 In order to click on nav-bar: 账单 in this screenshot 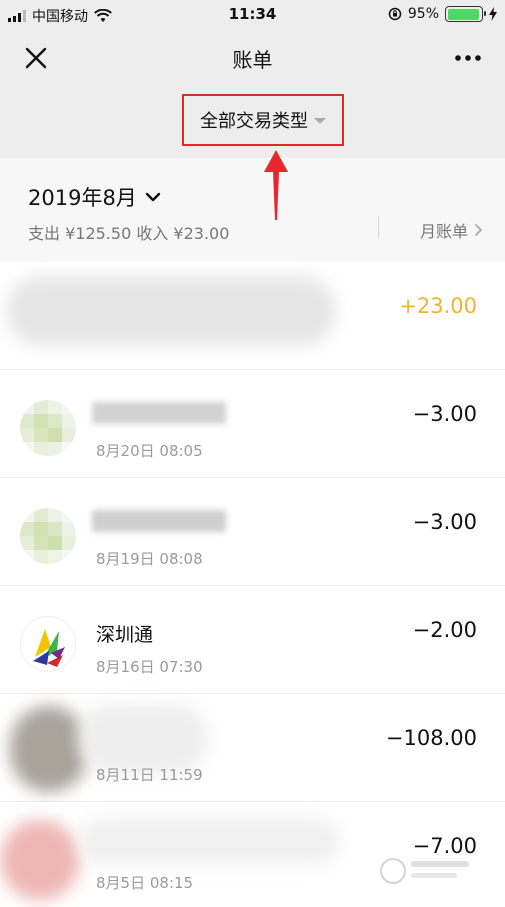, I will do `click(252, 59)`.